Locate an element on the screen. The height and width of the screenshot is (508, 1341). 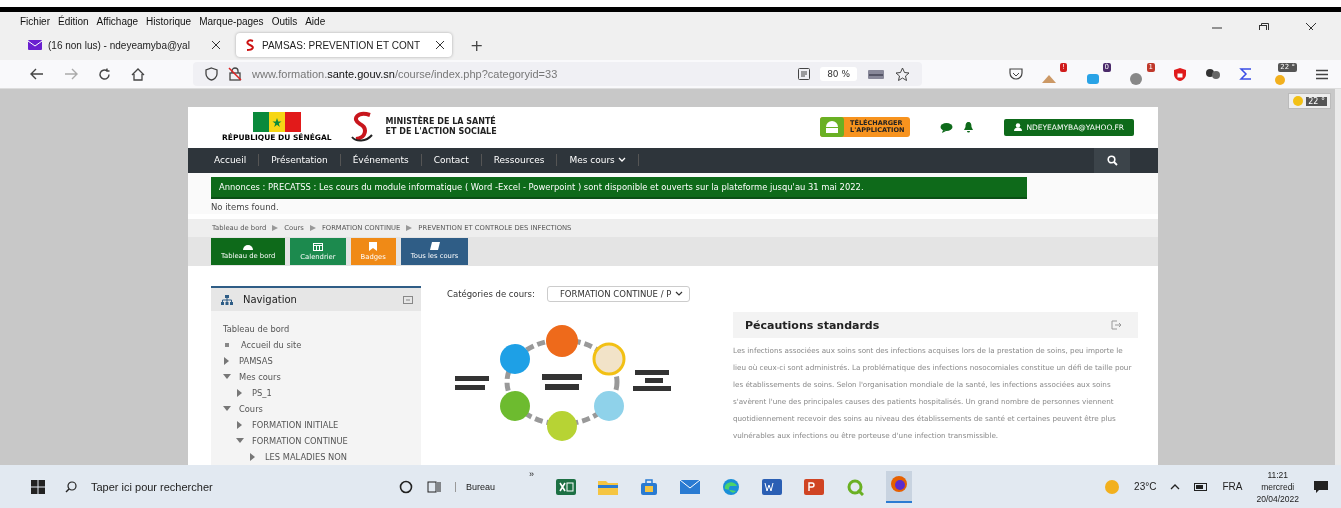
nav-link: Accueil is located at coordinates (231, 160).